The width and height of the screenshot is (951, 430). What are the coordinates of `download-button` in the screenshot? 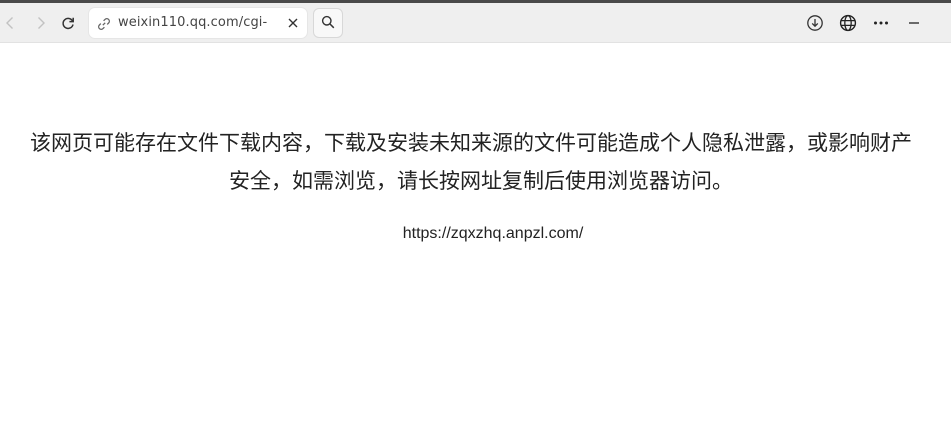 It's located at (815, 23).